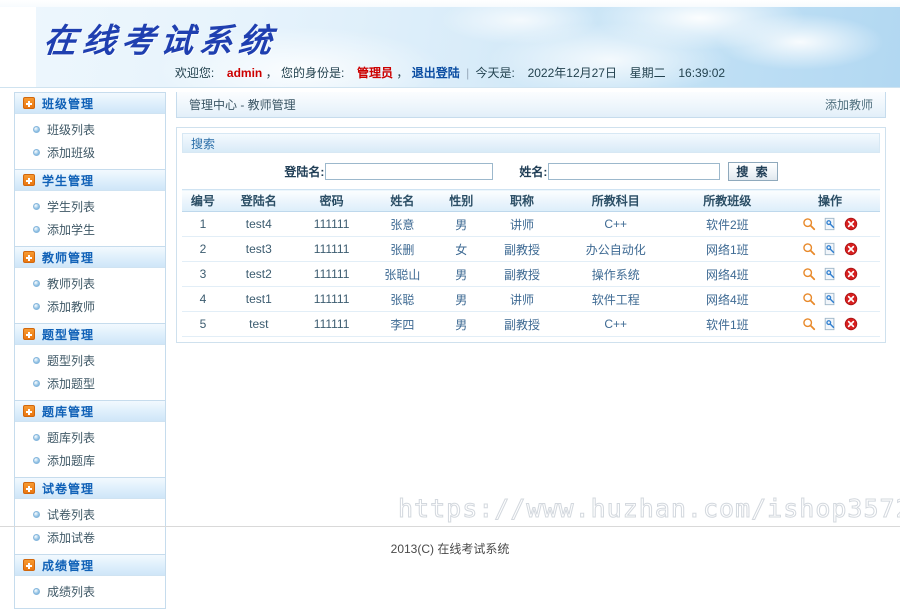 Image resolution: width=900 pixels, height=609 pixels. What do you see at coordinates (753, 171) in the screenshot?
I see `search-button: 搜 索` at bounding box center [753, 171].